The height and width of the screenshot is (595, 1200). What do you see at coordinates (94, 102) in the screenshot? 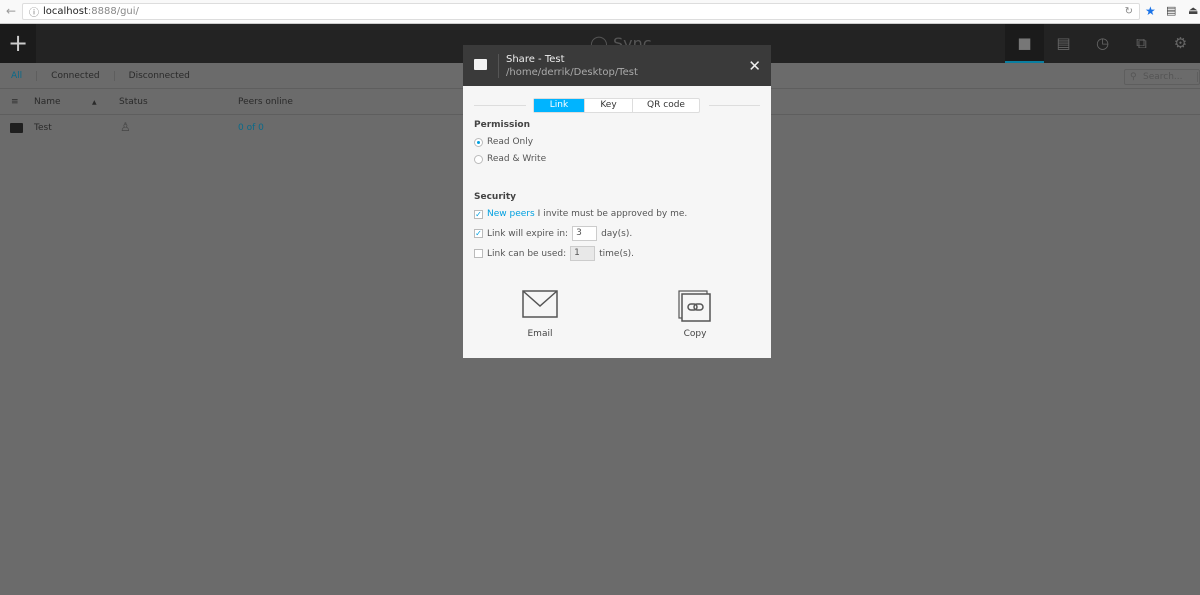
I see `sort-asc-icon: ▲` at bounding box center [94, 102].